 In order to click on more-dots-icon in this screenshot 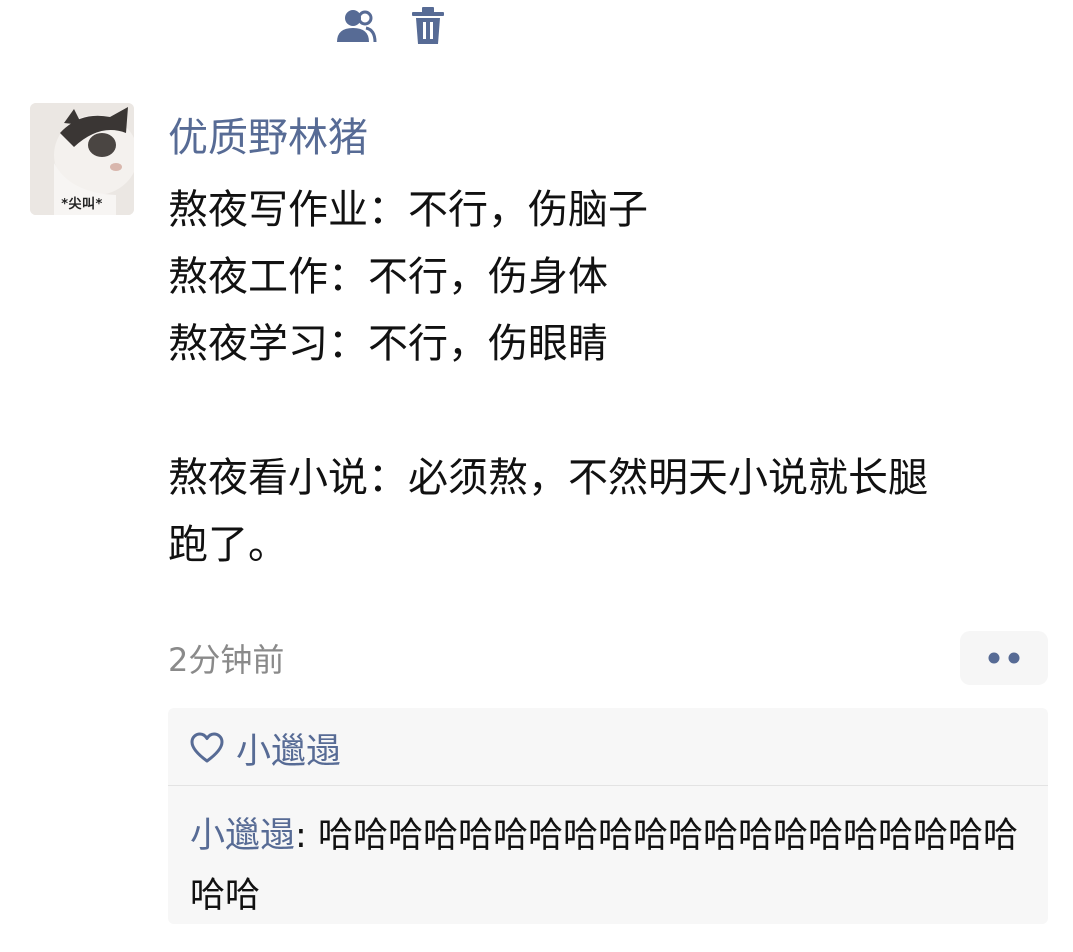, I will do `click(1004, 658)`.